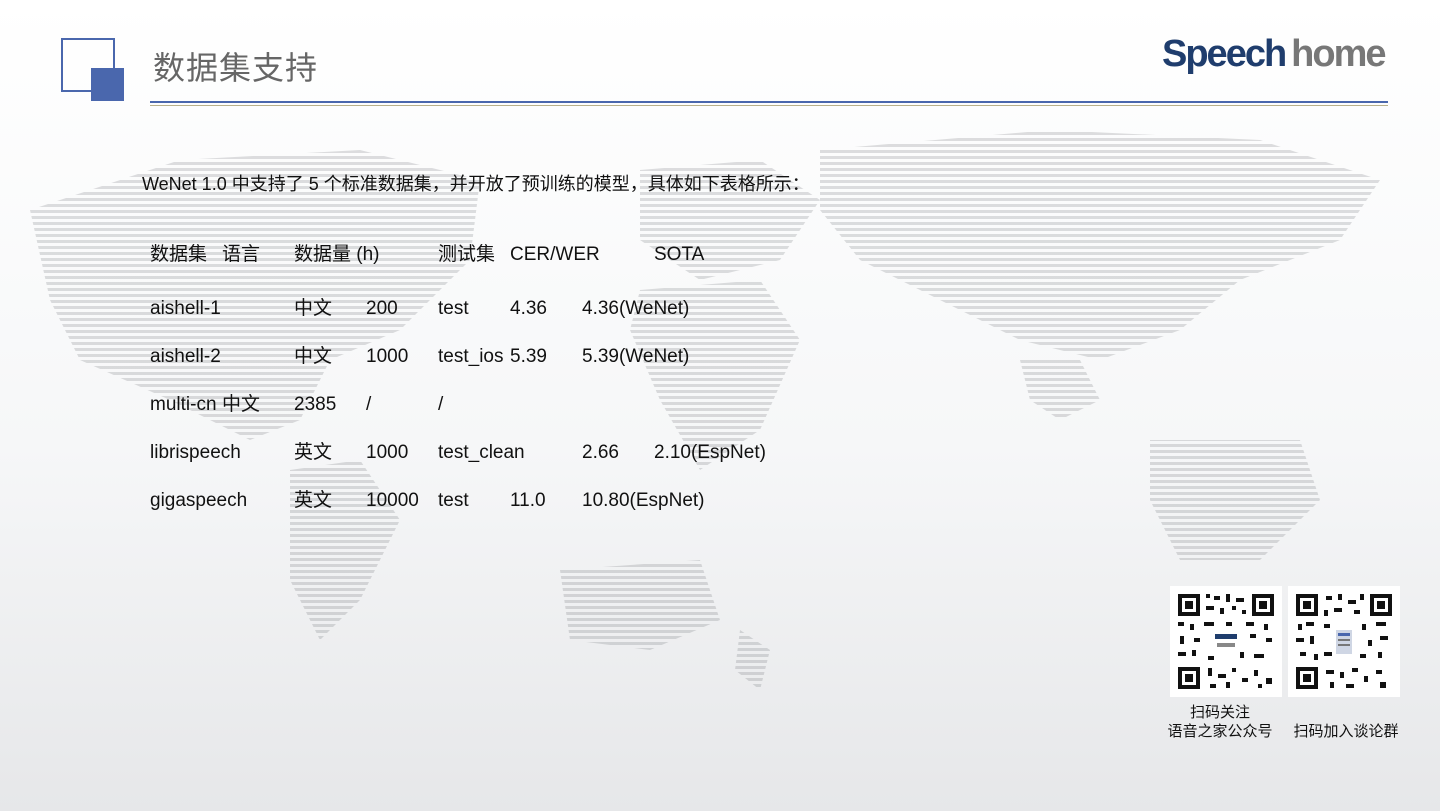 Image resolution: width=1440 pixels, height=811 pixels. I want to click on table-cell: gigaspeech, so click(199, 500).